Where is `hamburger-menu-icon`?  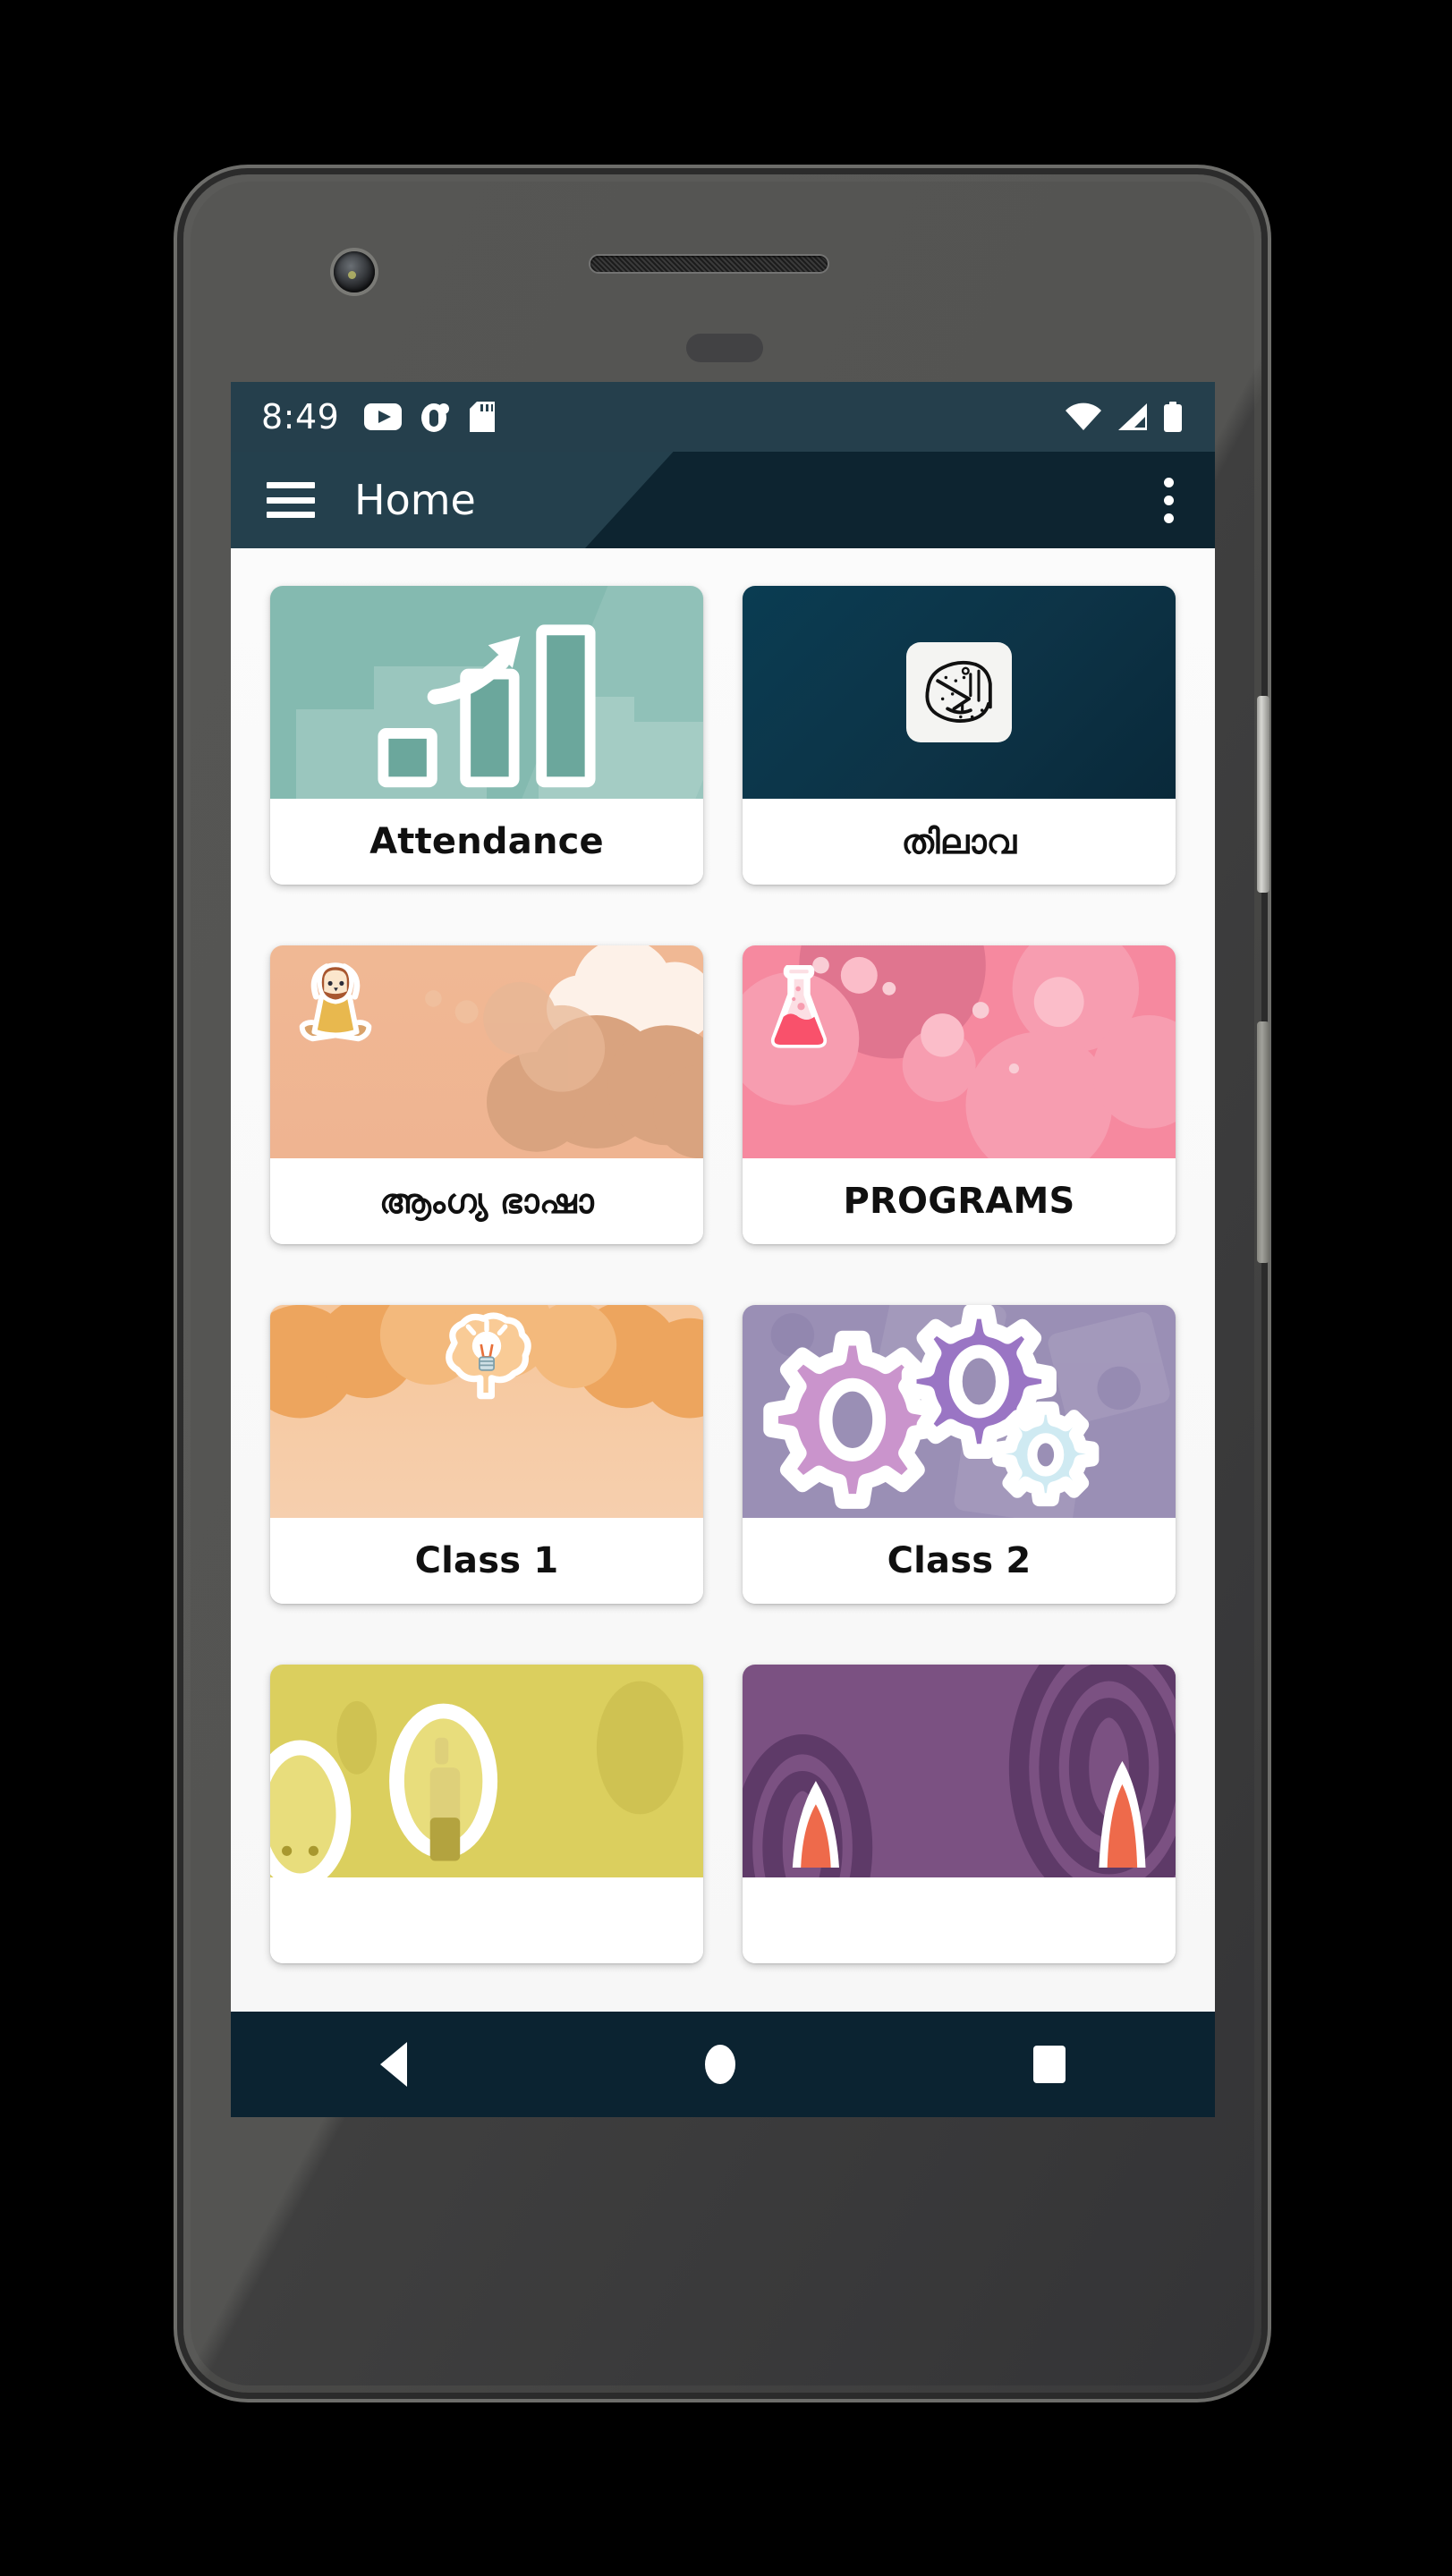 hamburger-menu-icon is located at coordinates (291, 500).